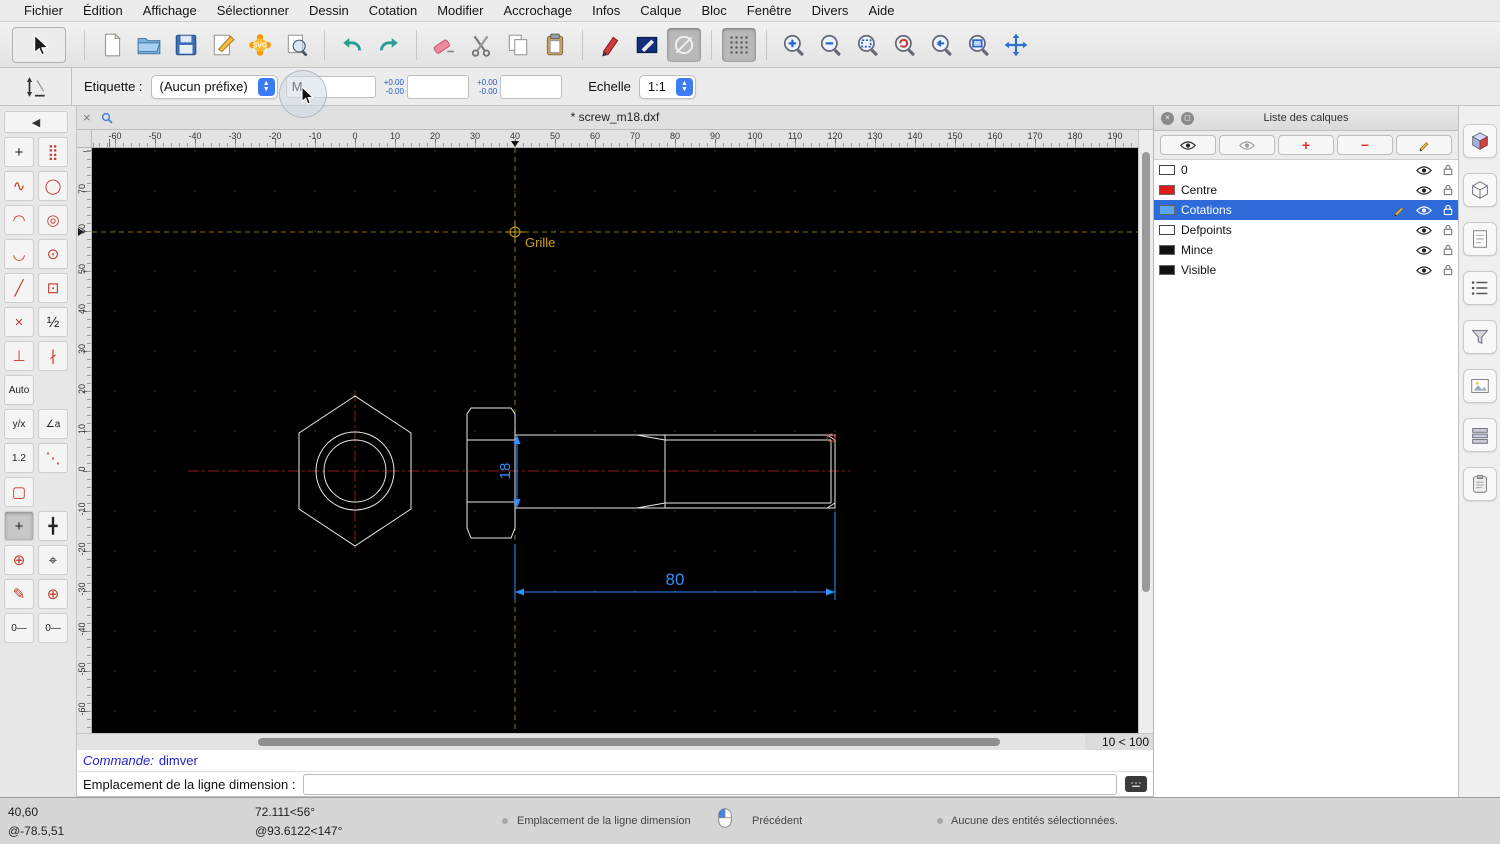 This screenshot has width=1500, height=844. I want to click on vertical-scrollbar-thumb, so click(1146, 372).